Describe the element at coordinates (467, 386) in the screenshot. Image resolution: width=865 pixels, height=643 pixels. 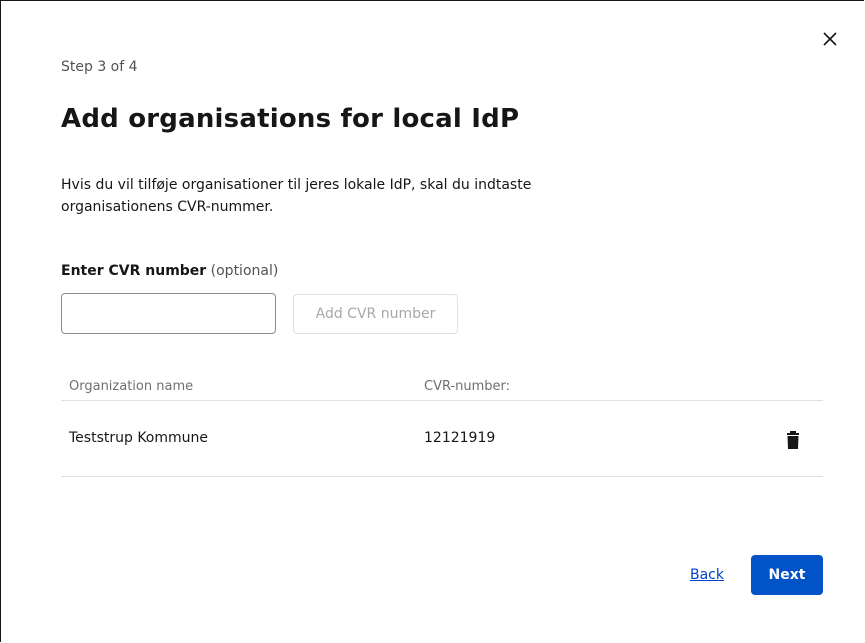
I see `column-header-cvr: CVR-number:` at that location.